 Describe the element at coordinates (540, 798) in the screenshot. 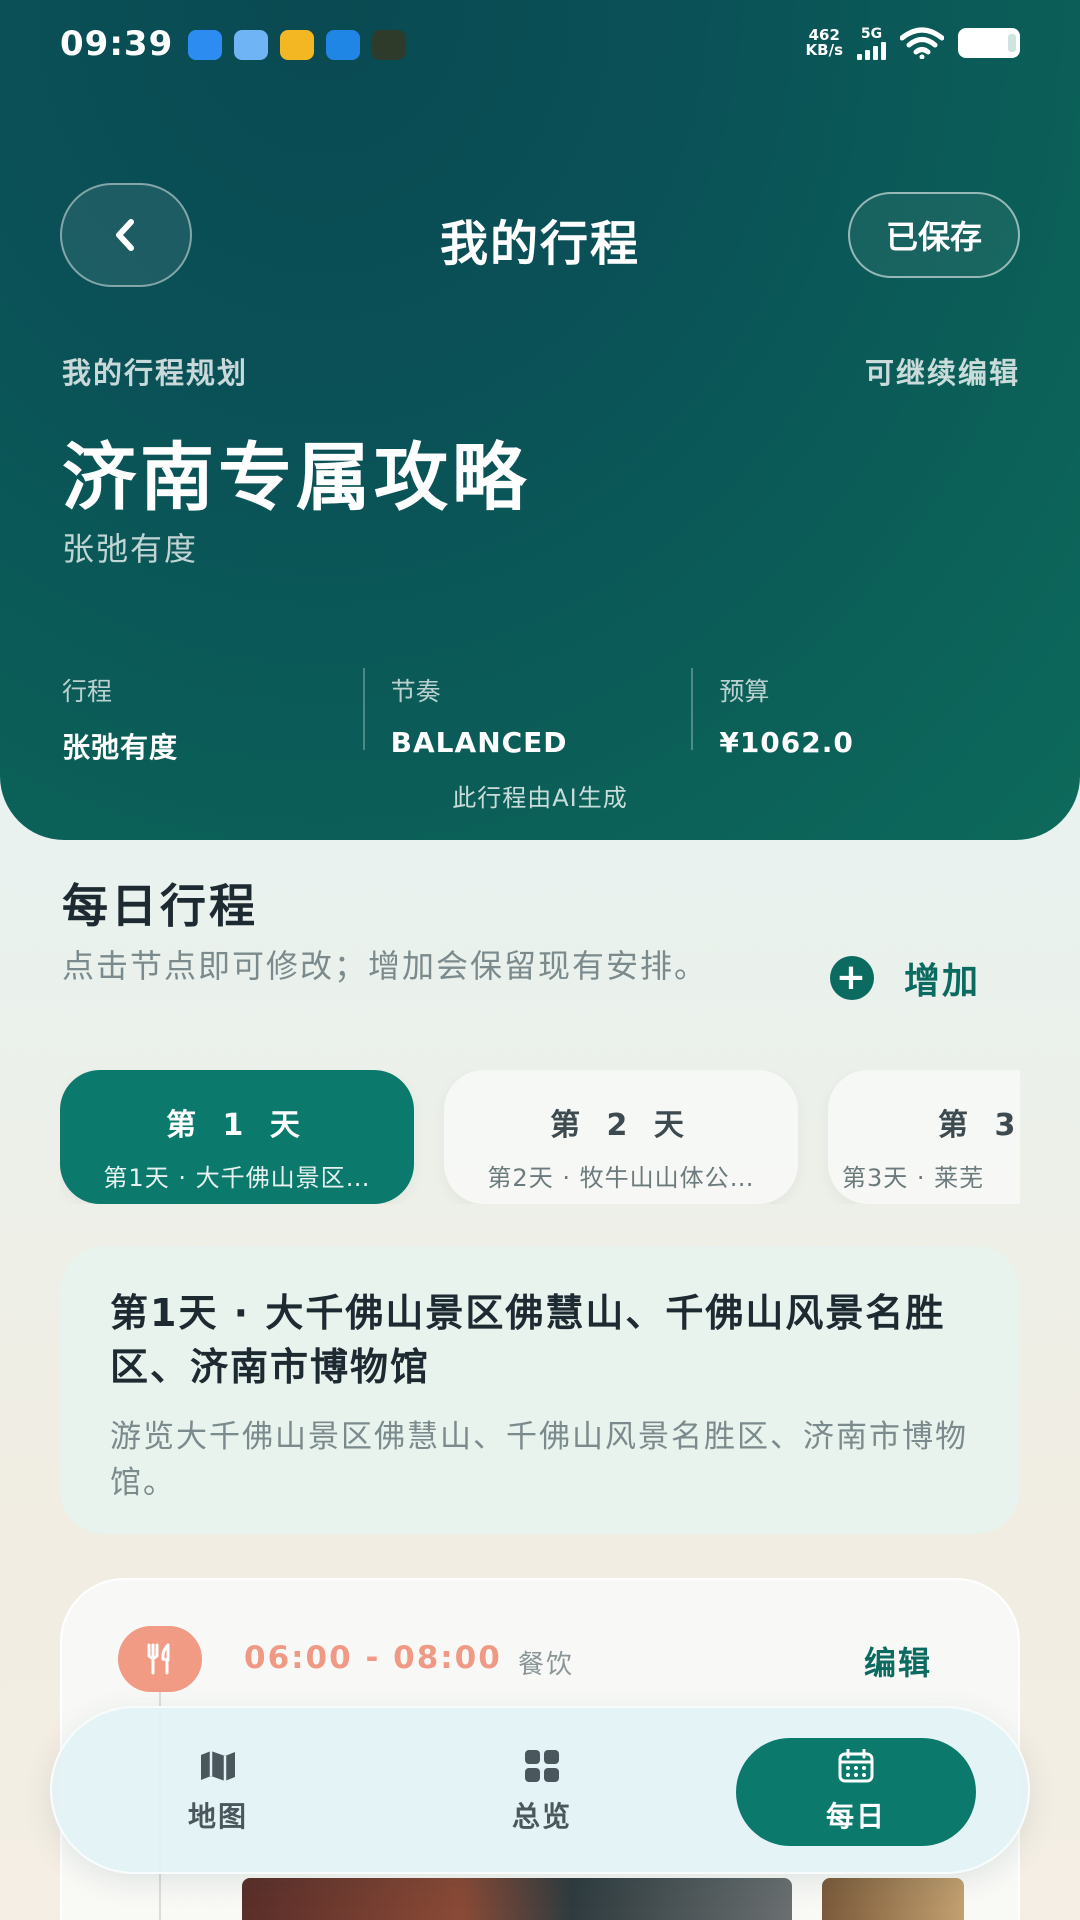

I see `ai-generated-note: 此行程由AI生成` at that location.